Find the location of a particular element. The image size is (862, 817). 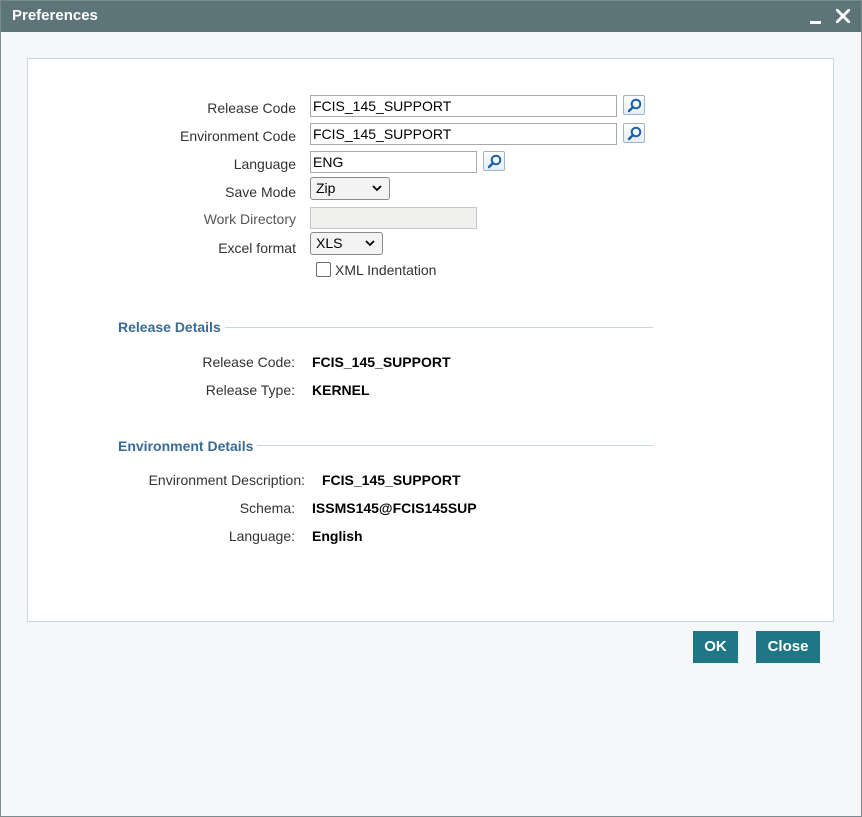

title-bar: Preferences is located at coordinates (431, 16).